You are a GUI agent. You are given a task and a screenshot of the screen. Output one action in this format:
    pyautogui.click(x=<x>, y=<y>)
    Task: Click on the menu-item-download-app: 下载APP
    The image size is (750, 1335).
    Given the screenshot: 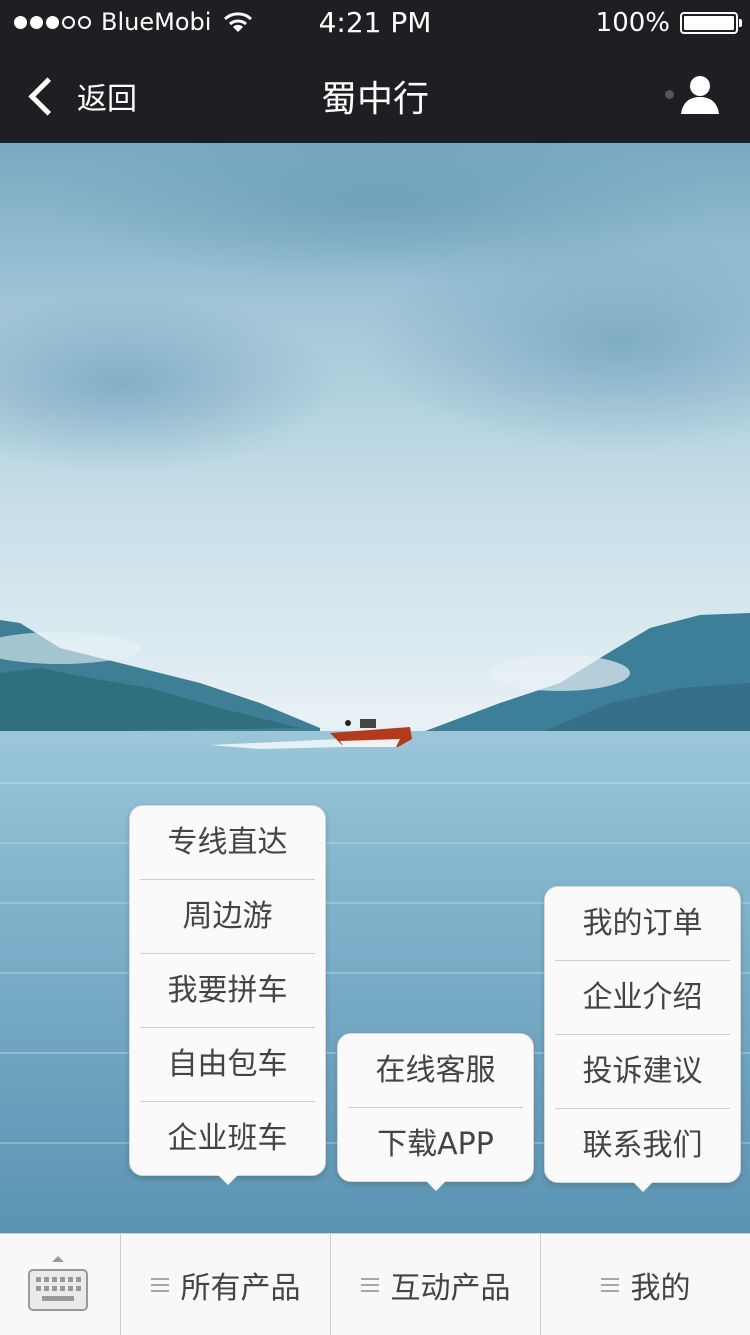 What is the action you would take?
    pyautogui.click(x=435, y=1144)
    